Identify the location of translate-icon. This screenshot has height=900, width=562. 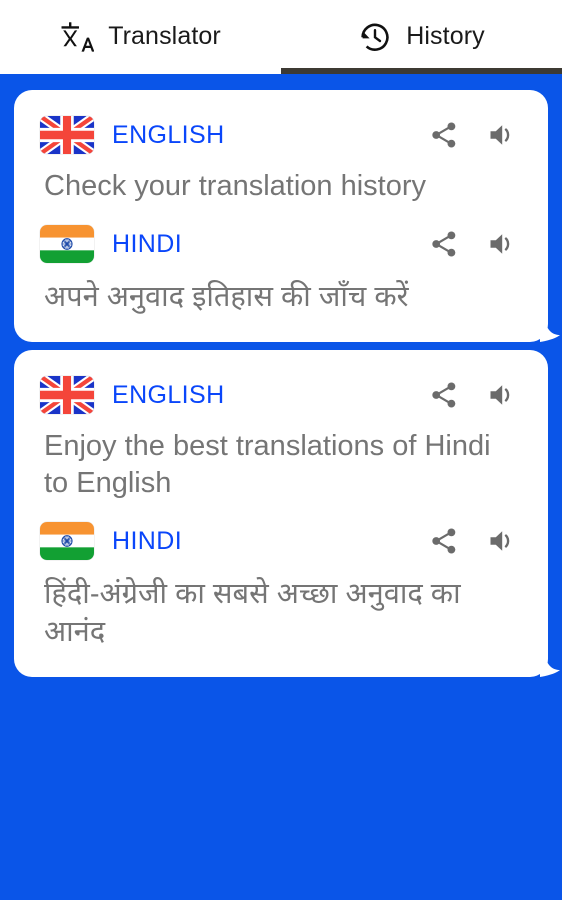
(77, 37).